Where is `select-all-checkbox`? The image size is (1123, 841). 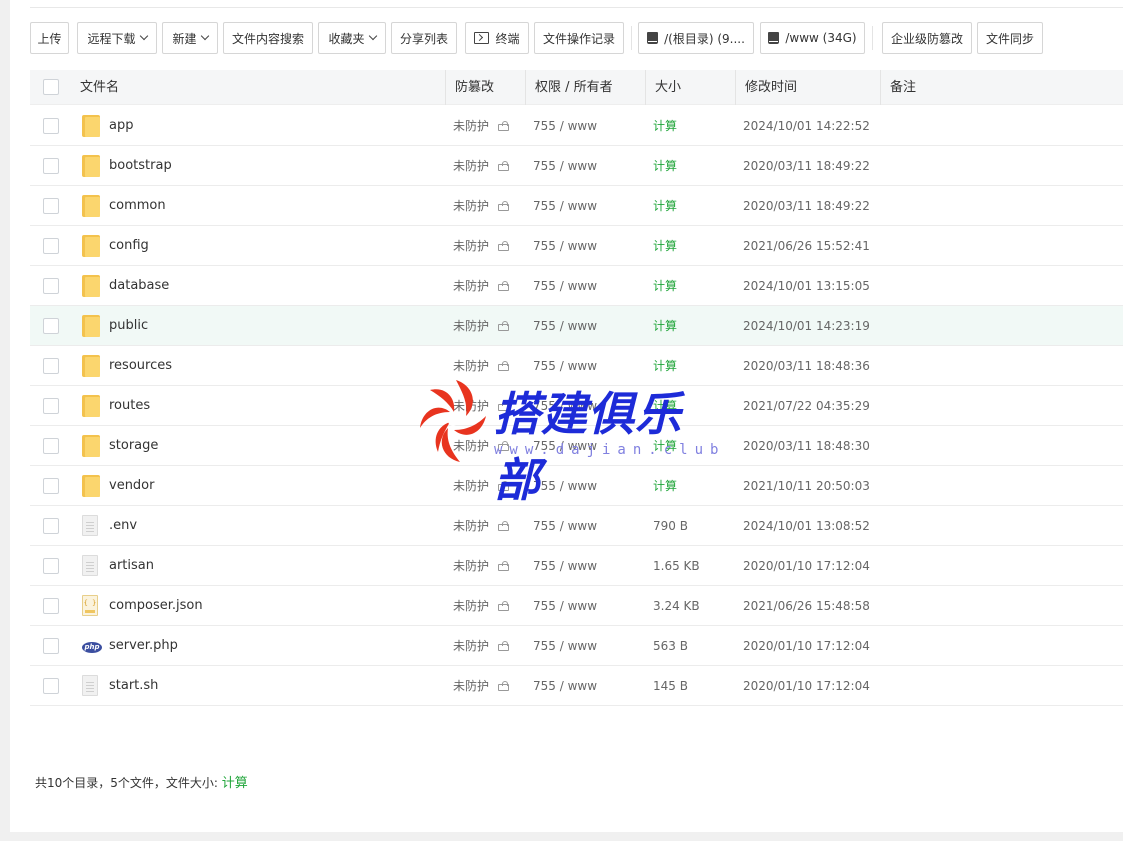
select-all-checkbox is located at coordinates (51, 87).